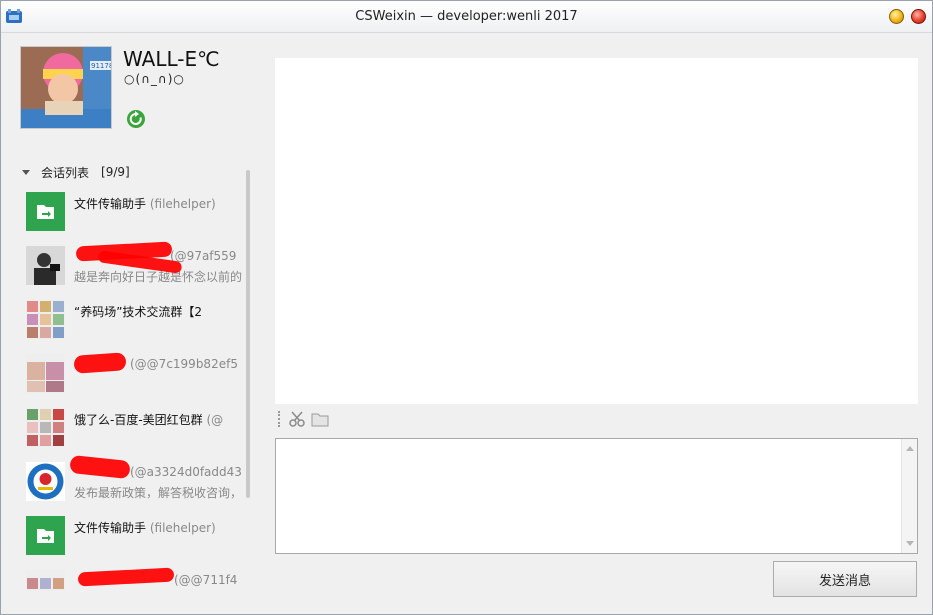 The image size is (933, 615). What do you see at coordinates (65, 172) in the screenshot?
I see `session-list-label: 会话列表` at bounding box center [65, 172].